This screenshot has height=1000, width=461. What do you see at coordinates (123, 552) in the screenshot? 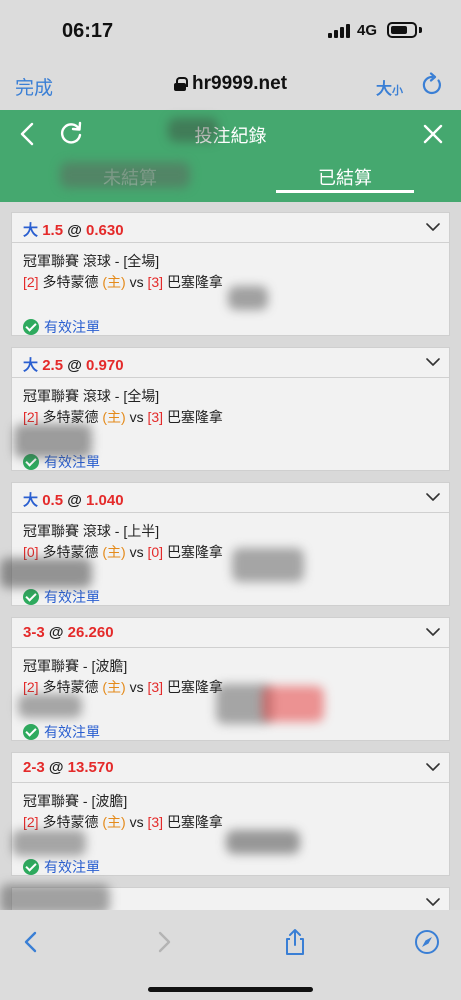
I see `bet-match: [0] 多特蒙德 (主) vs [0] 巴塞隆拿` at bounding box center [123, 552].